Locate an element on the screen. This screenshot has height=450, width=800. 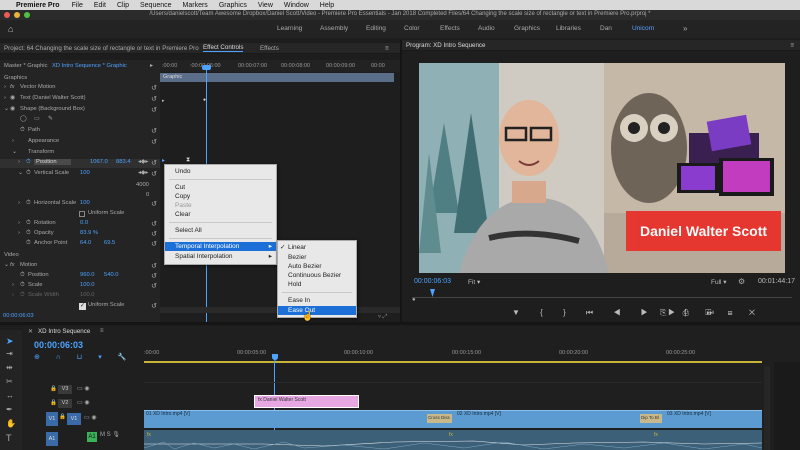
submenu-hold: Hold is located at coordinates (294, 284).